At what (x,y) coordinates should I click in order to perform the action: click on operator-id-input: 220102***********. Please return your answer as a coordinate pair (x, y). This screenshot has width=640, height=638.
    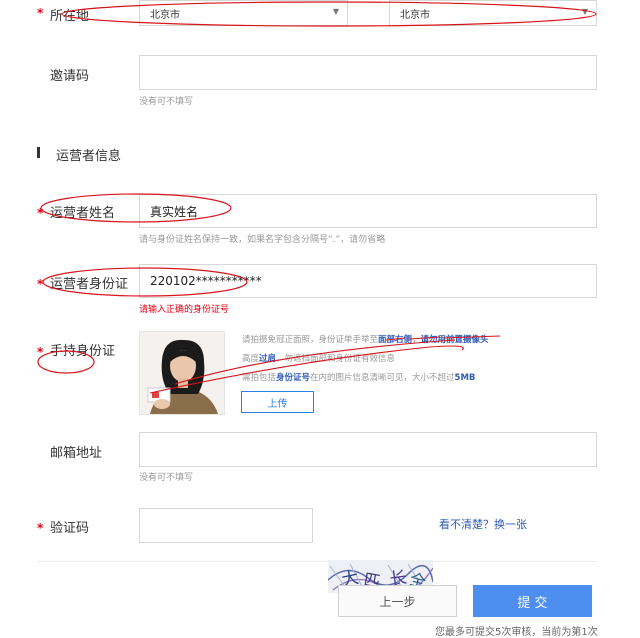
    Looking at the image, I should click on (368, 281).